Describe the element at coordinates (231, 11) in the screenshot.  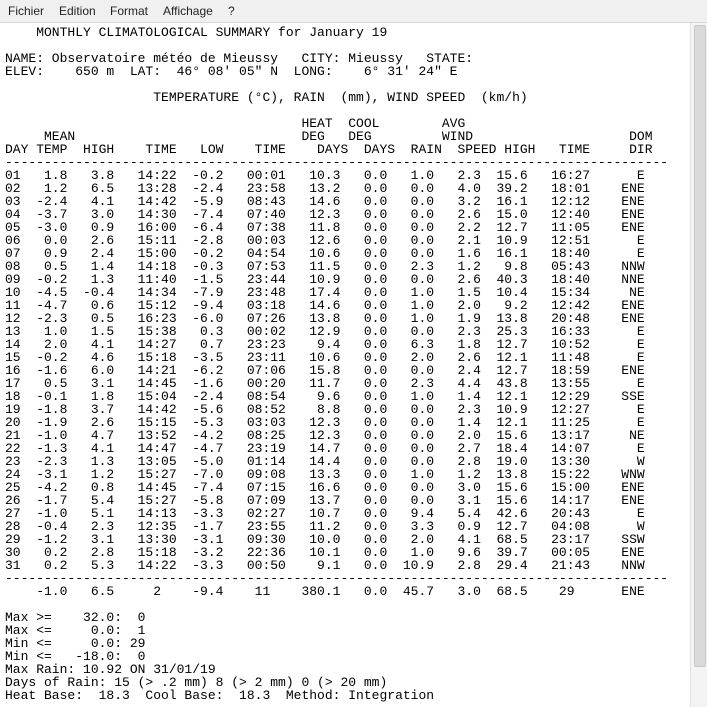
I see `menu-help: ?` at that location.